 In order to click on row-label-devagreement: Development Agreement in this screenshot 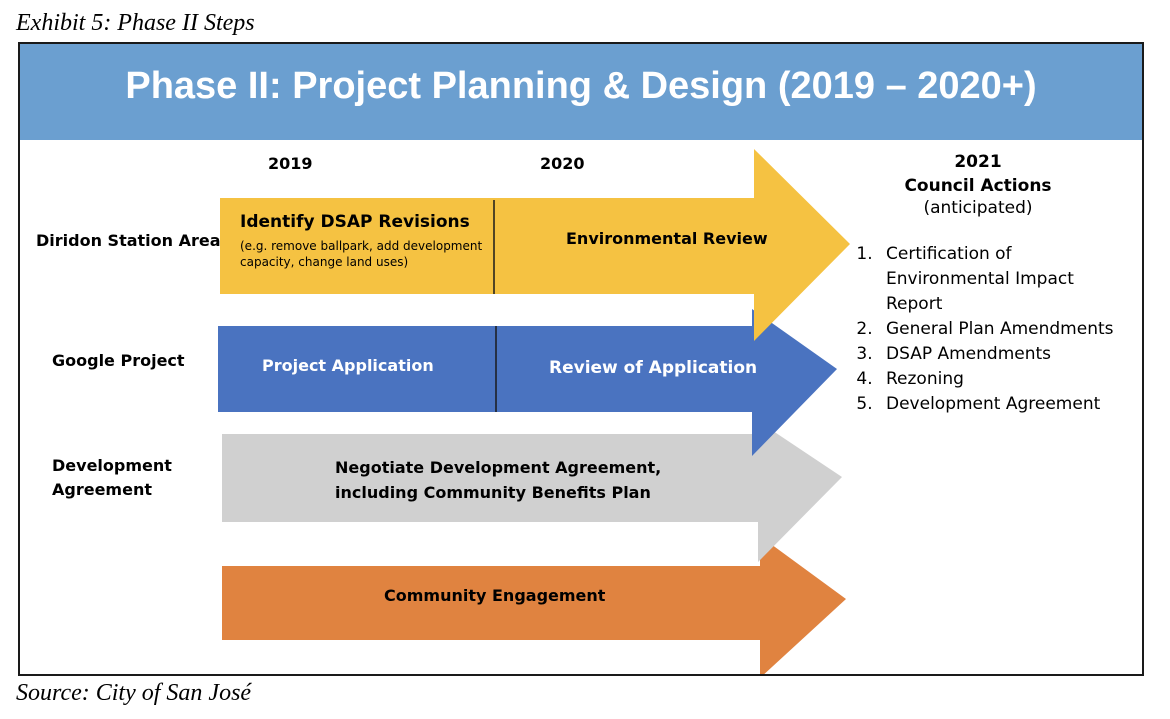, I will do `click(112, 477)`.